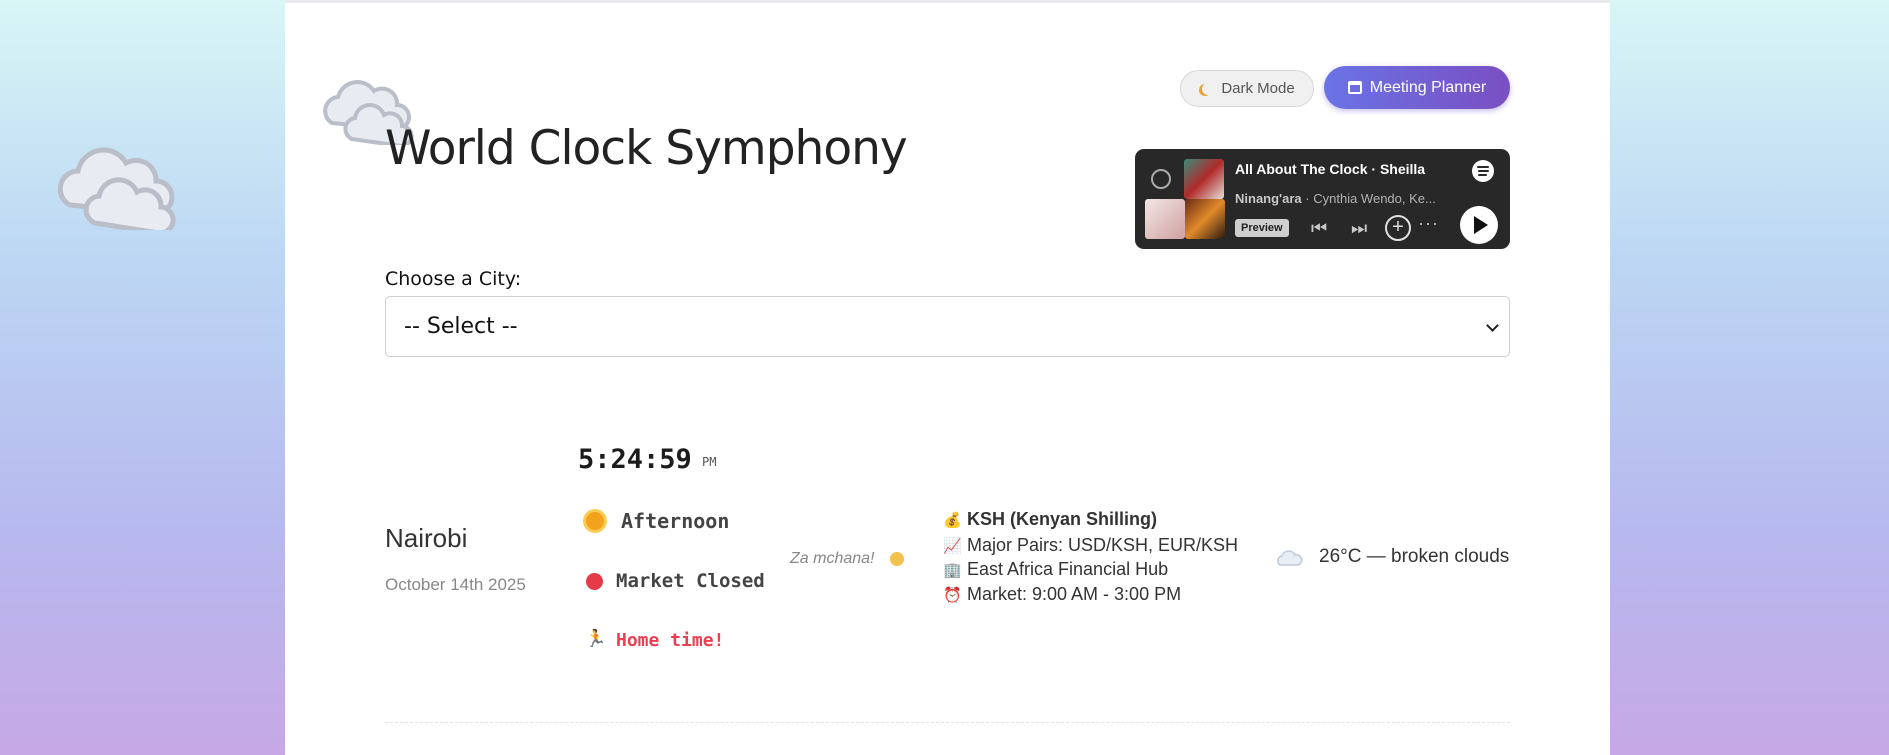 The width and height of the screenshot is (1889, 755). Describe the element at coordinates (1050, 519) in the screenshot. I see `currency-info: 💰 KSH (Kenyan Shilling)` at that location.